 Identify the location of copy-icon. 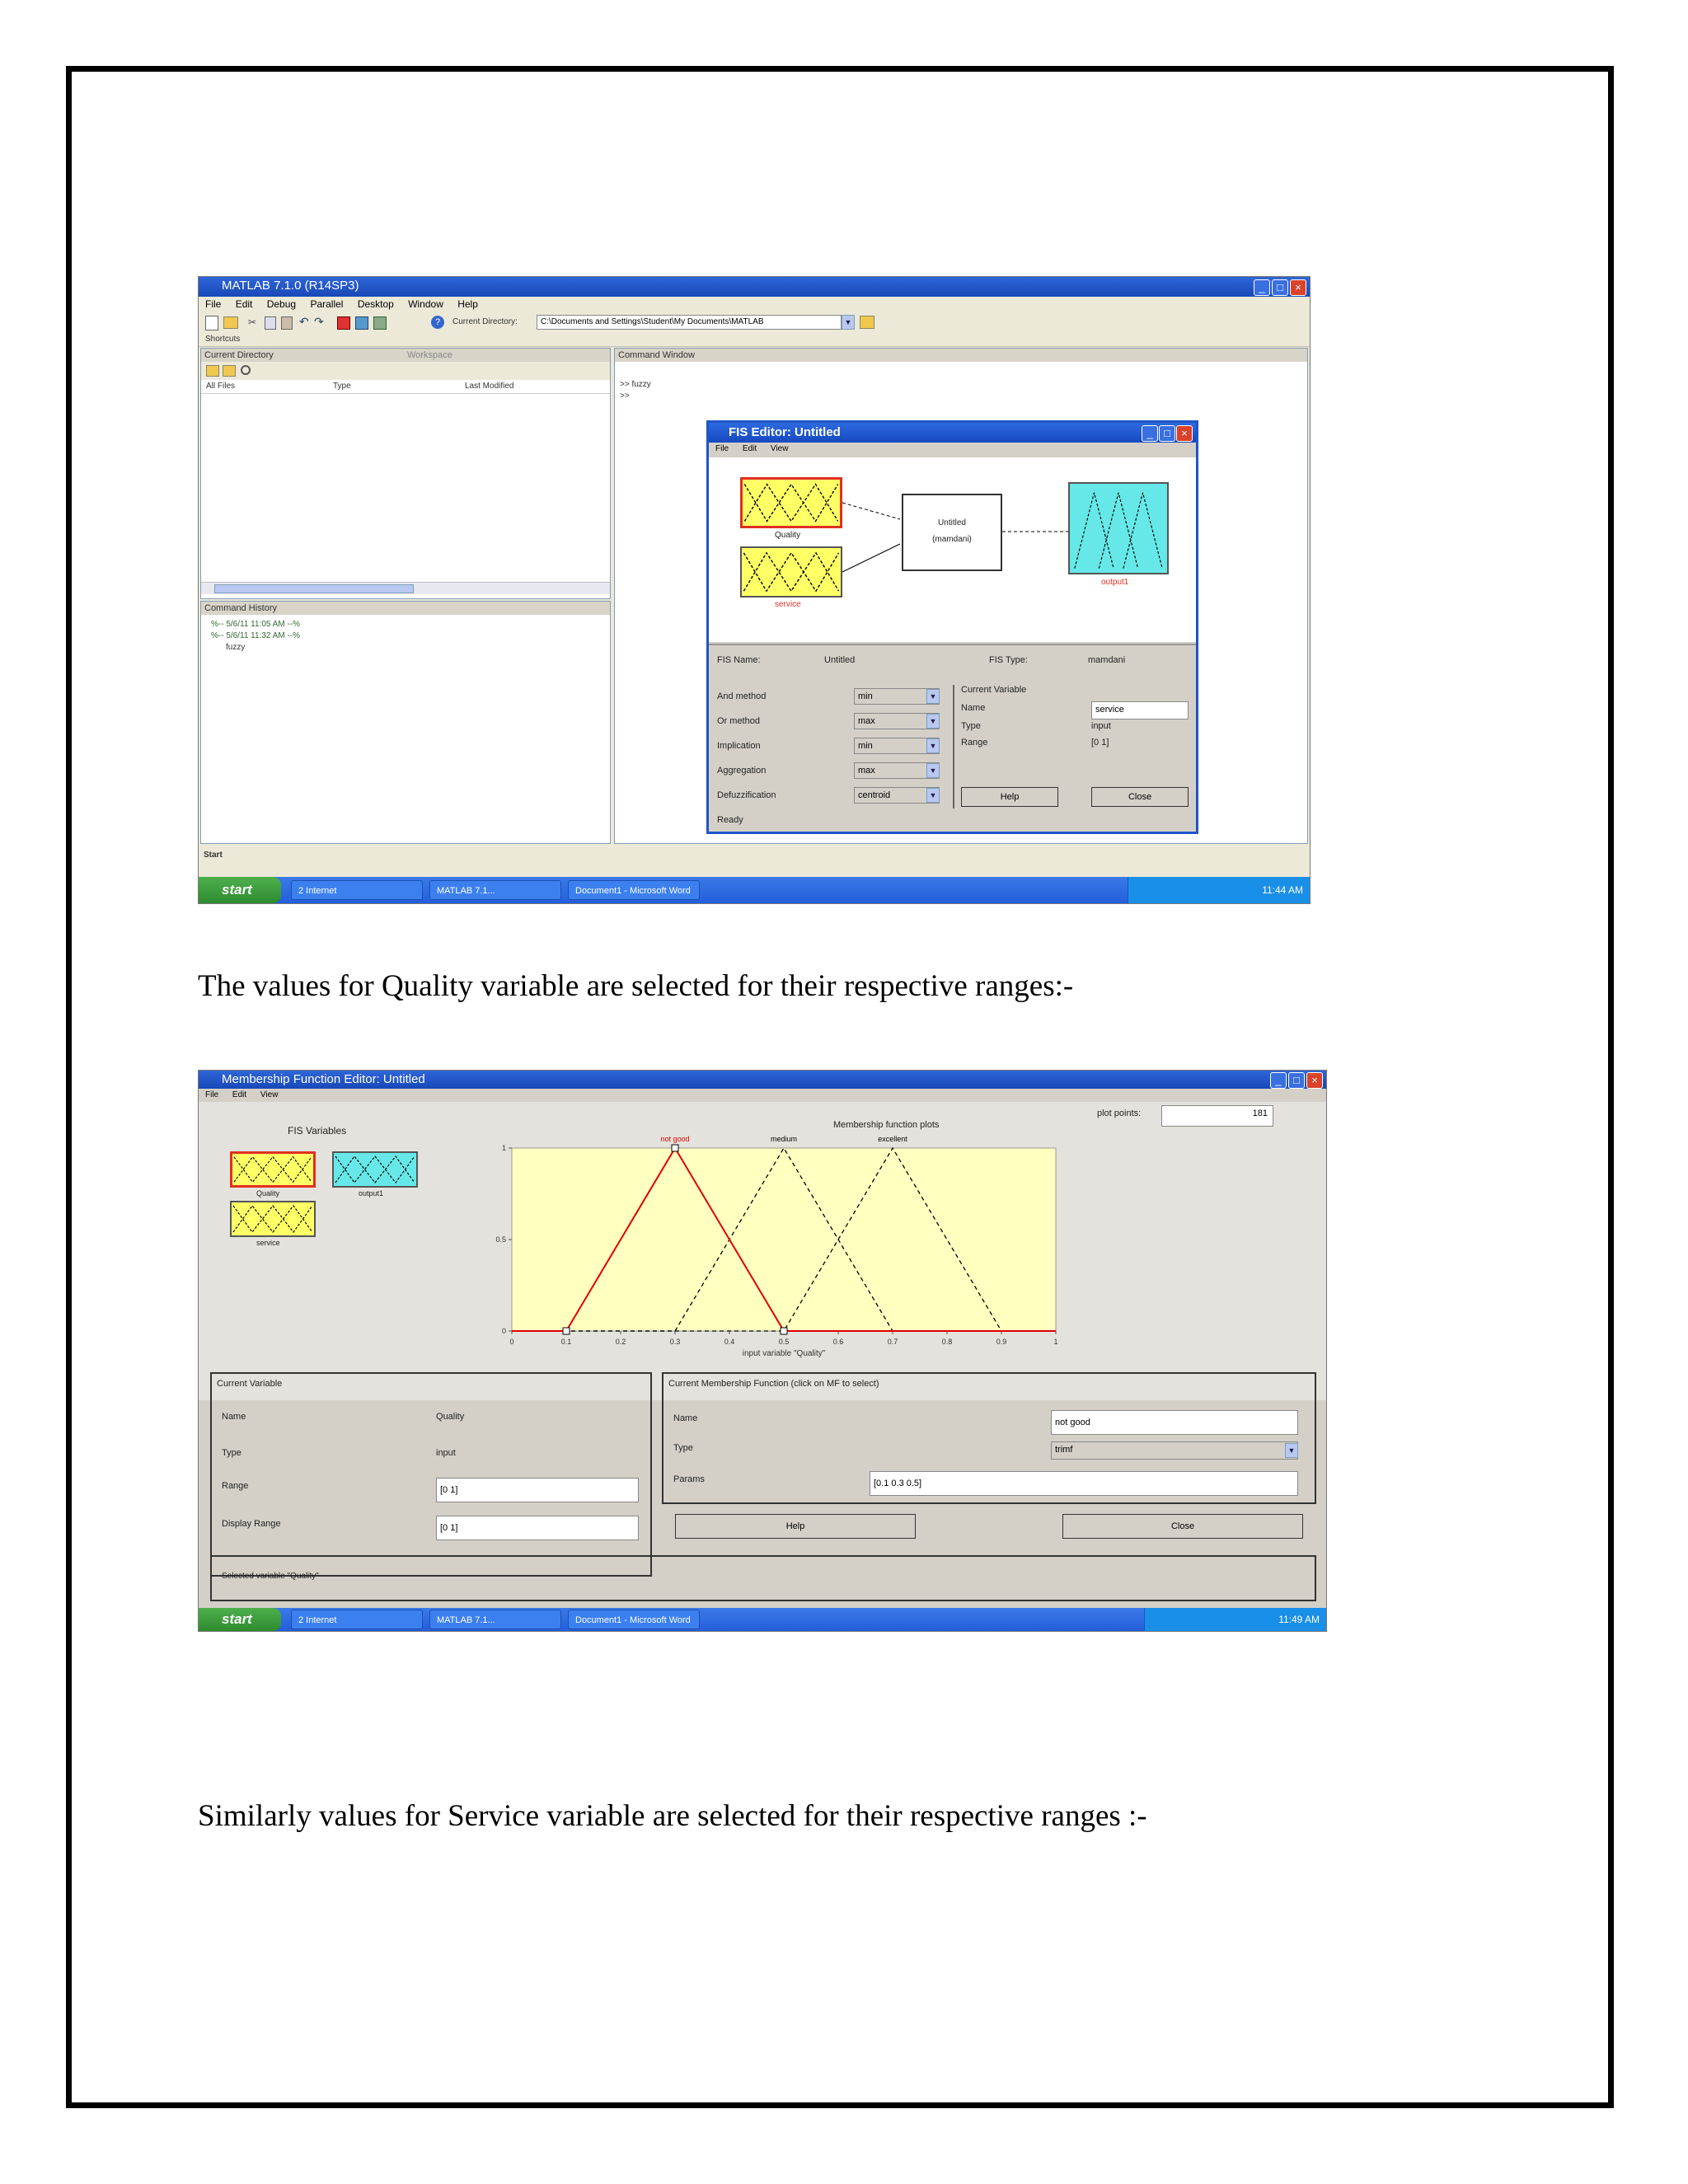
(271, 323).